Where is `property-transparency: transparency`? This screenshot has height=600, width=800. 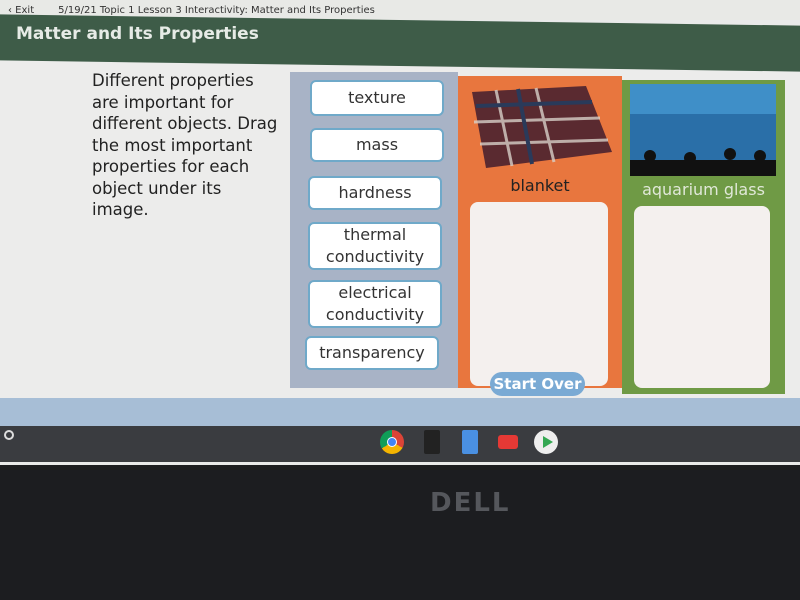 property-transparency: transparency is located at coordinates (372, 353).